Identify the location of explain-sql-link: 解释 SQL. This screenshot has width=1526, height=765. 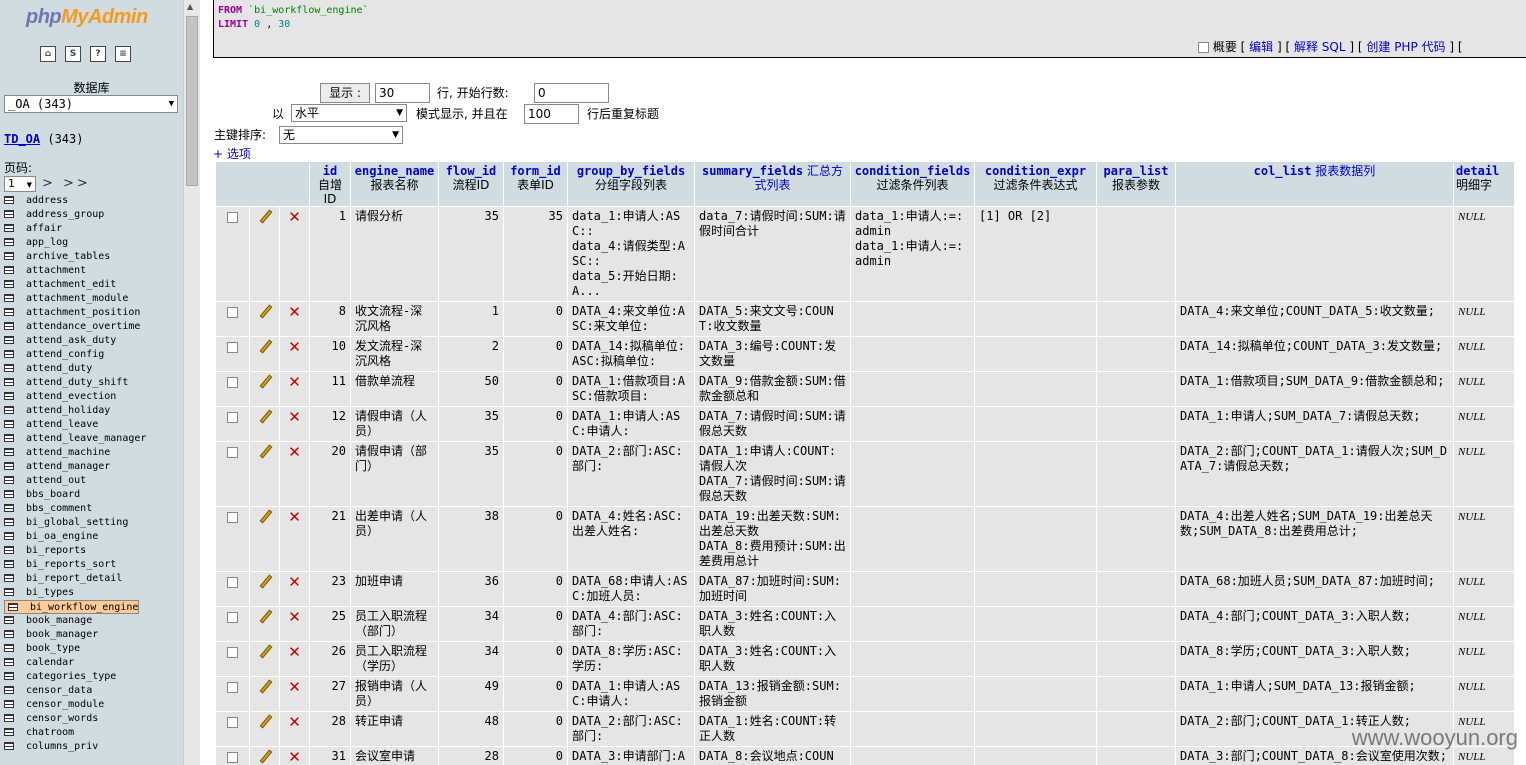
(1320, 47).